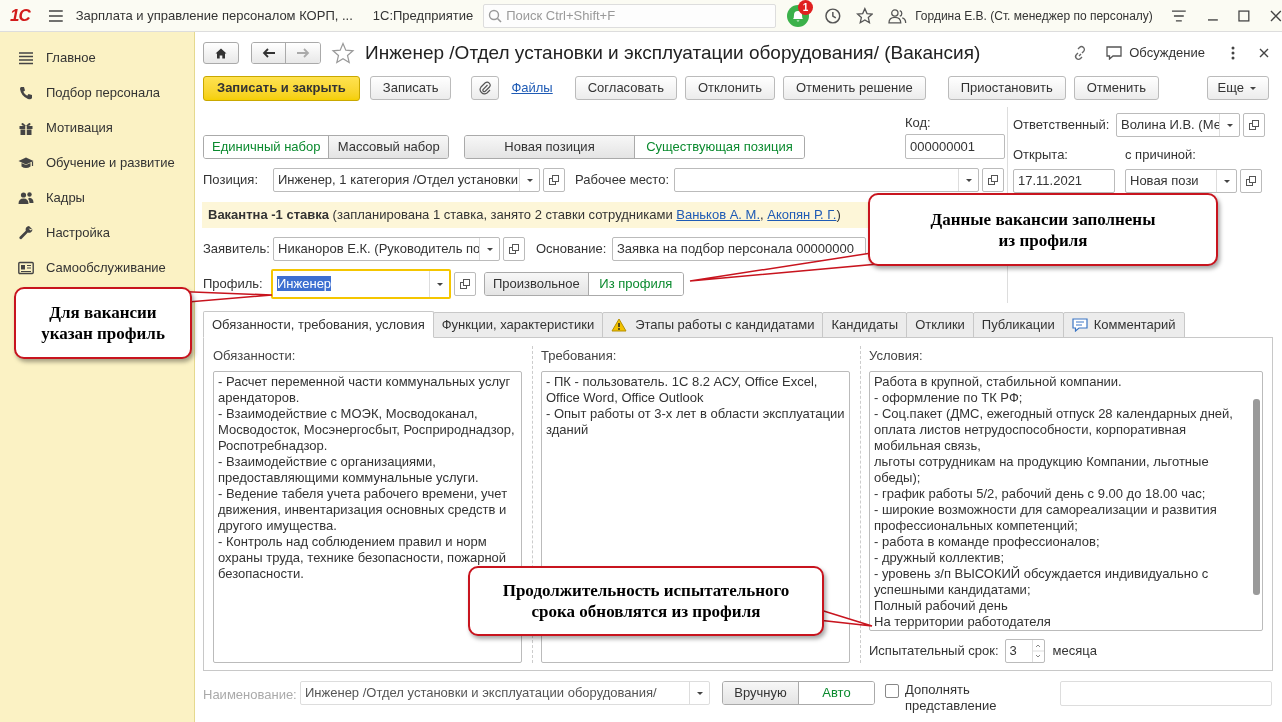 This screenshot has width=1282, height=722. Describe the element at coordinates (1062, 125) in the screenshot. I see `field-label: Ответственный:` at that location.